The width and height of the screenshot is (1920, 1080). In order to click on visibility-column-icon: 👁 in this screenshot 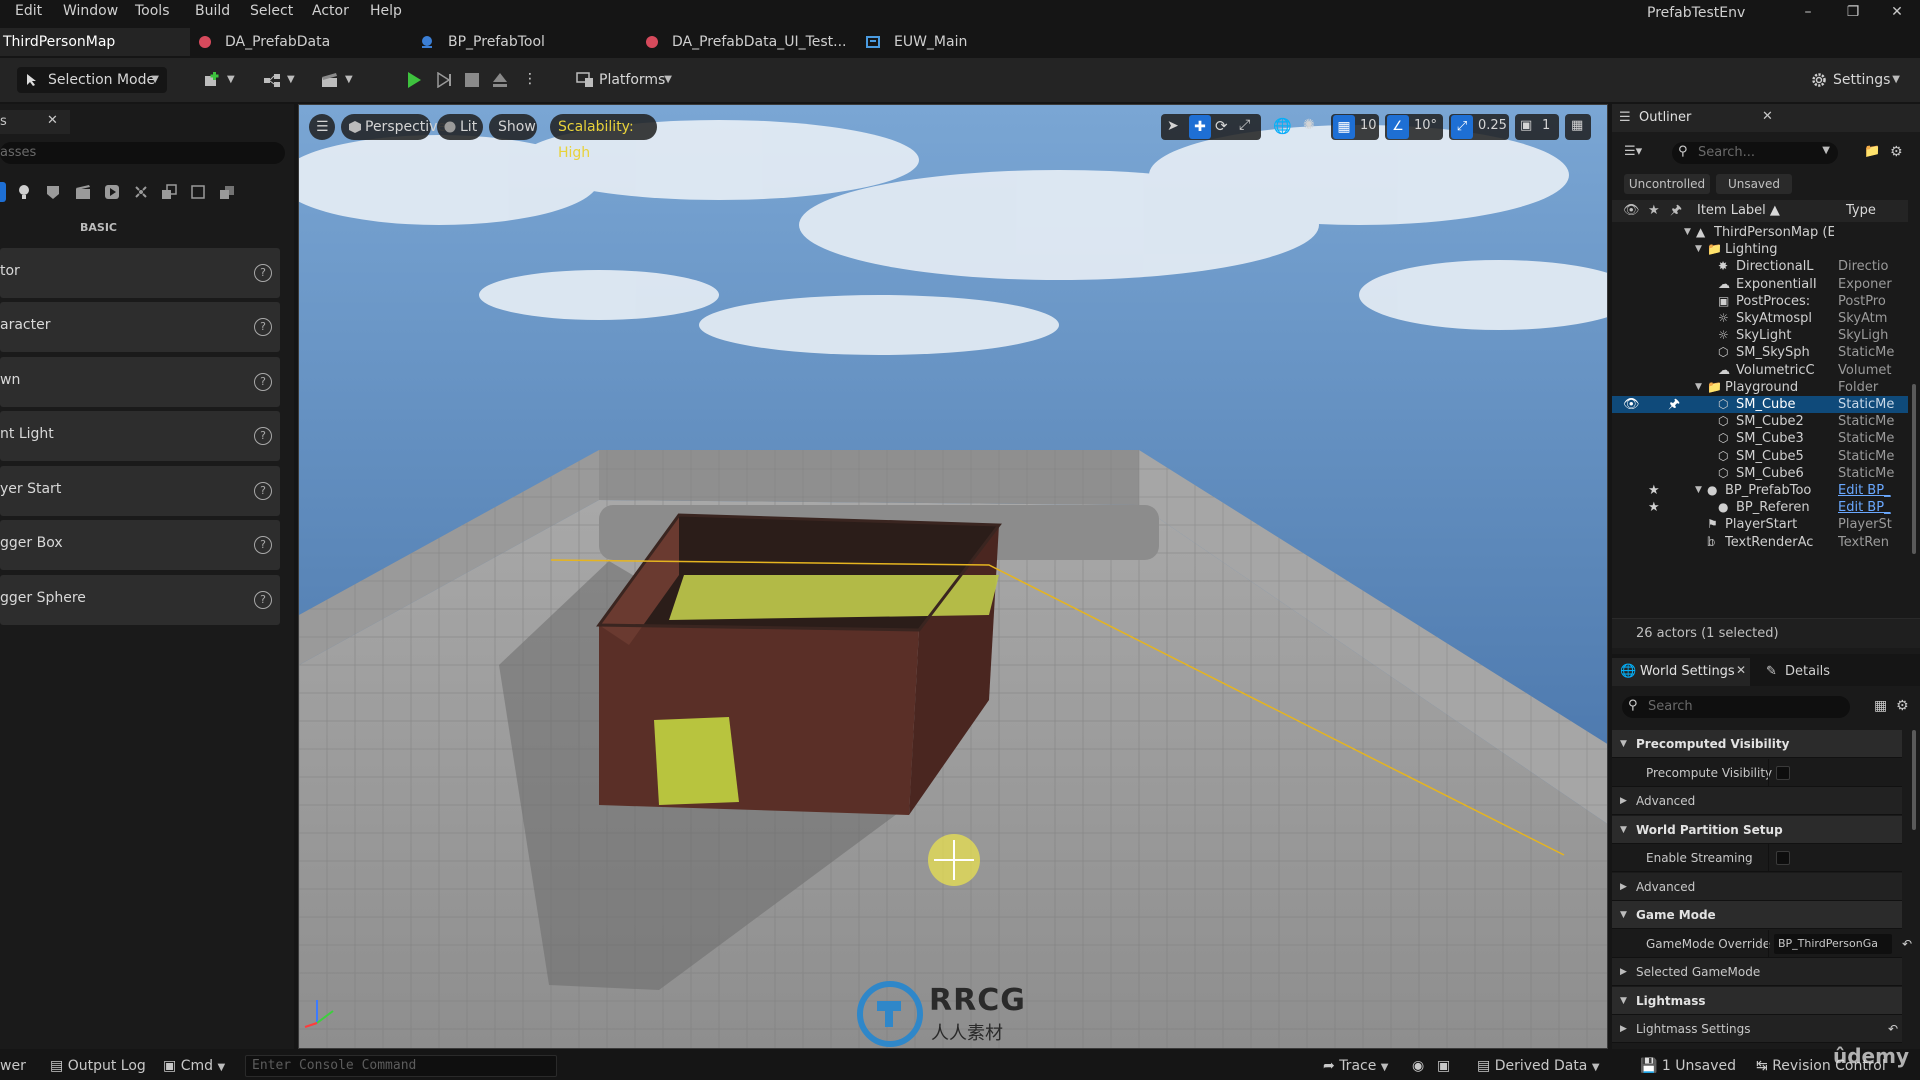, I will do `click(1631, 211)`.